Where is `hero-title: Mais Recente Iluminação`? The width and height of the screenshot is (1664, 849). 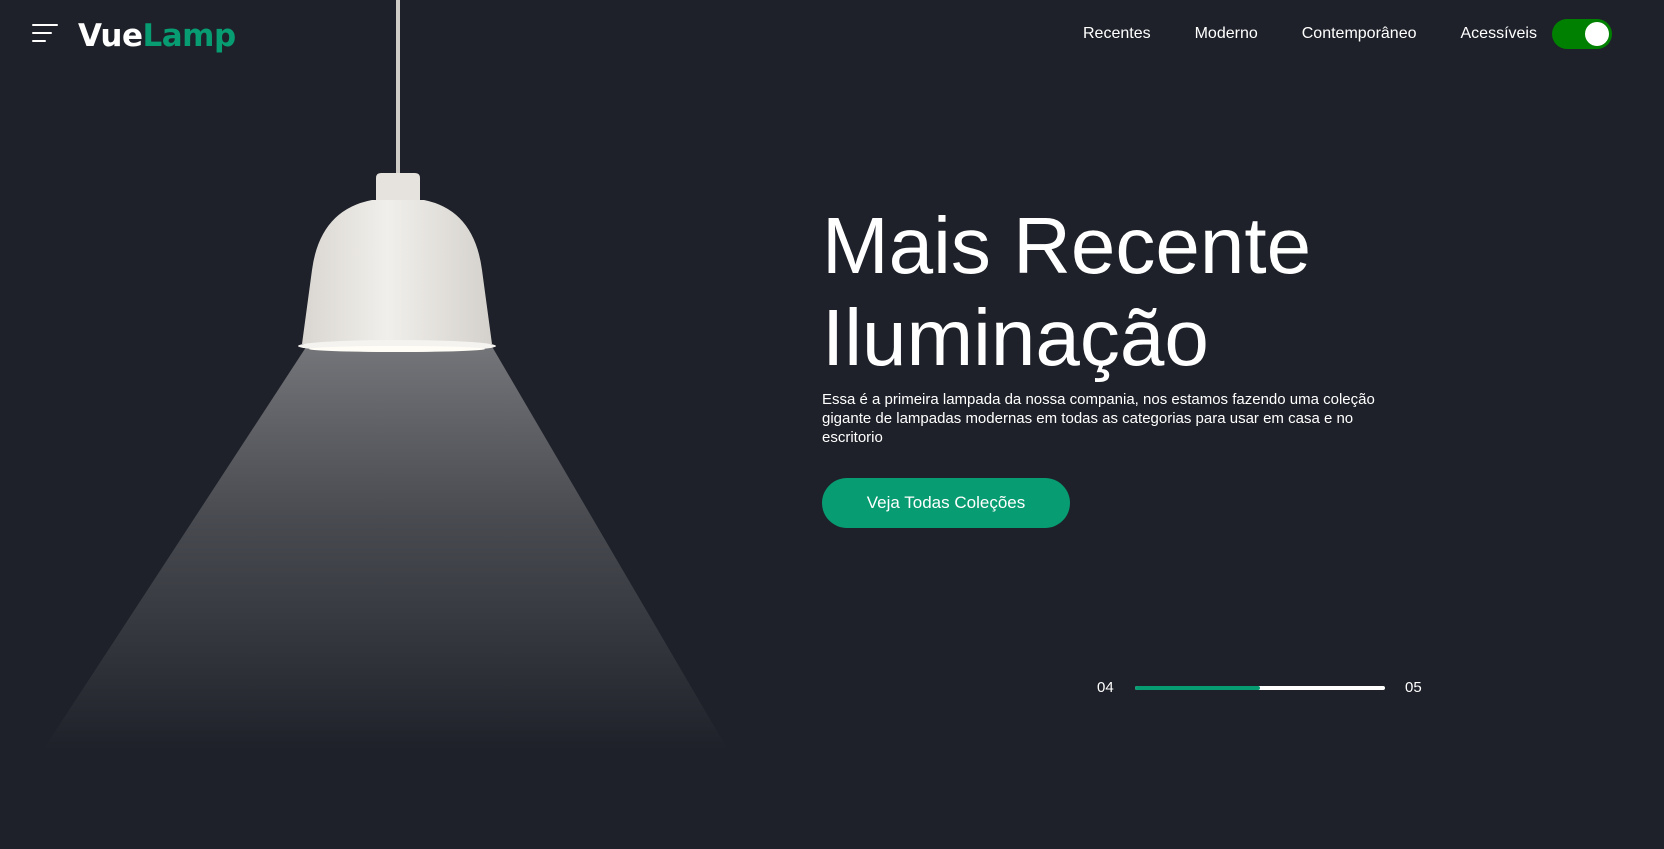
hero-title: Mais Recente Iluminação is located at coordinates (1122, 292).